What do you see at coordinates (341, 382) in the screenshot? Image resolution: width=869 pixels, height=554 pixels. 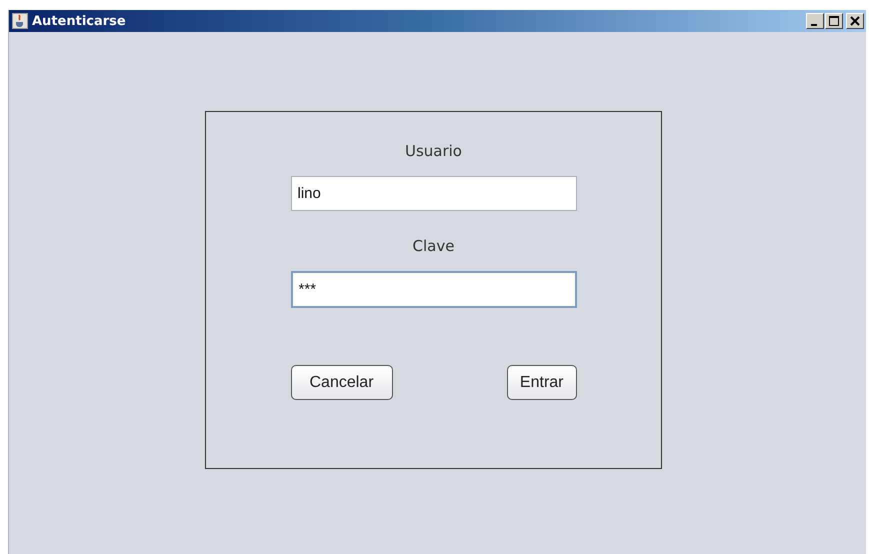 I see `cancel-button: Cancelar` at bounding box center [341, 382].